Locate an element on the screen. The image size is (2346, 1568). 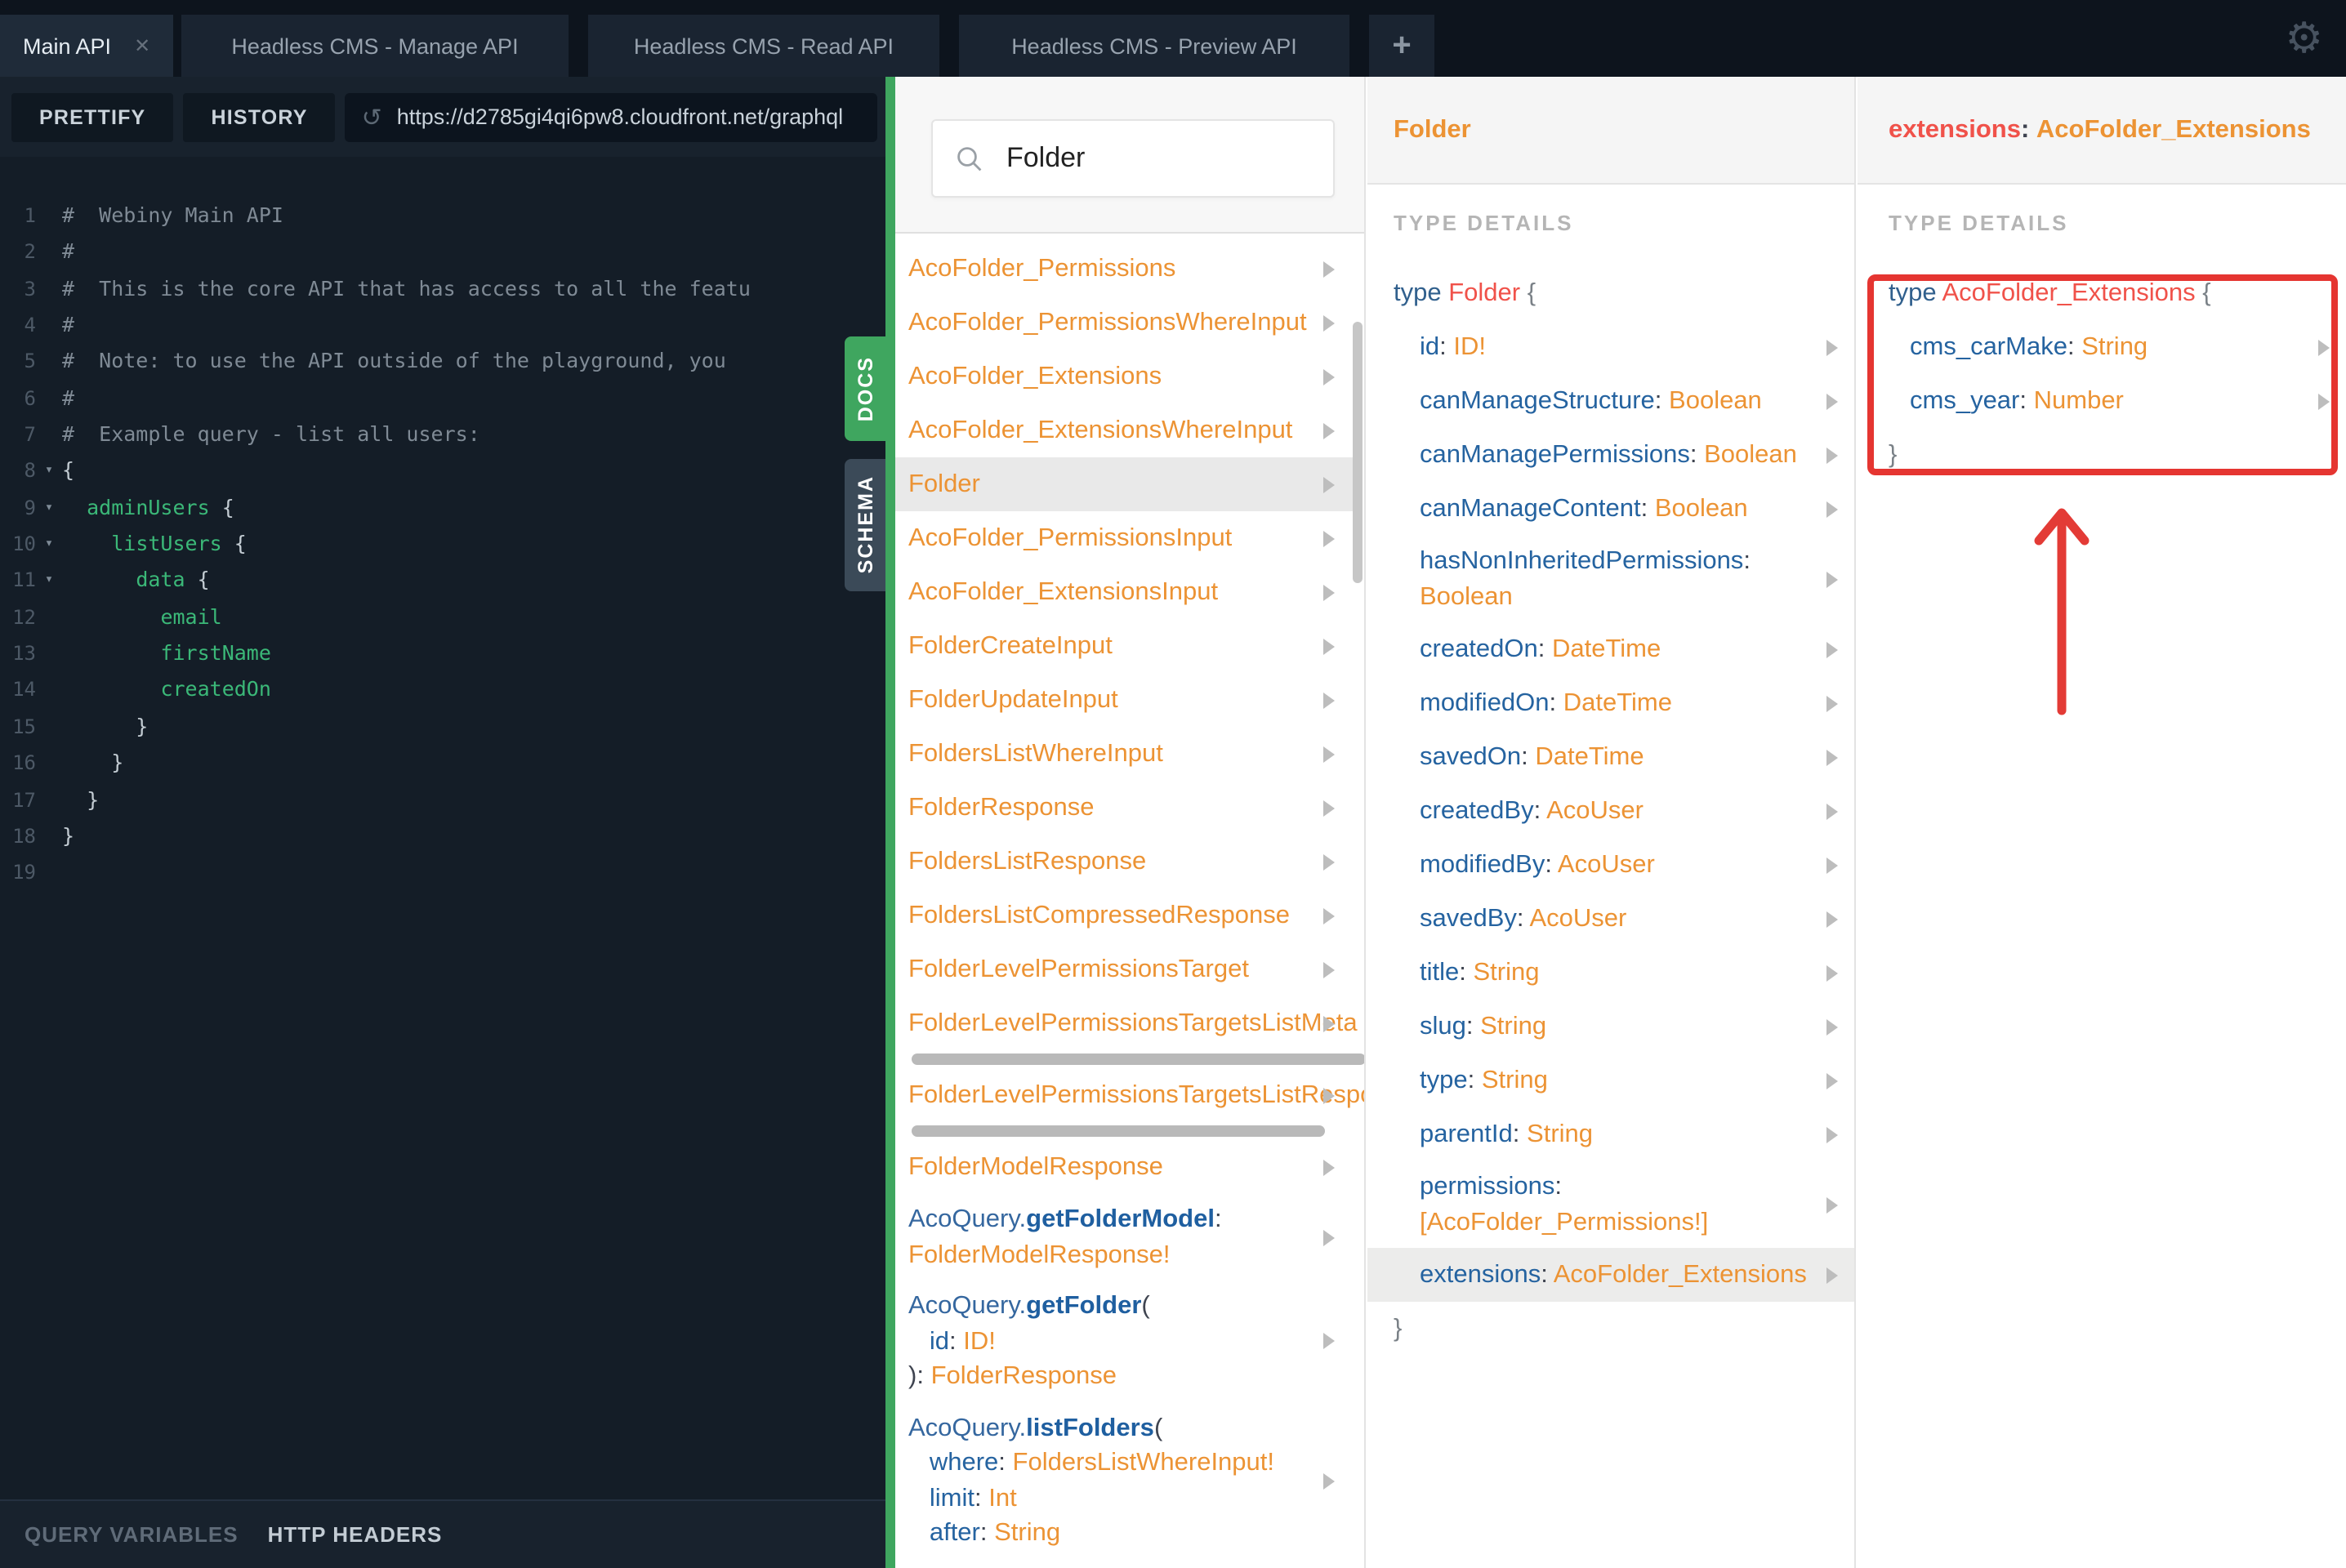
type-field-canManagePermissions: canManagePermissions: Boolean is located at coordinates (1610, 455).